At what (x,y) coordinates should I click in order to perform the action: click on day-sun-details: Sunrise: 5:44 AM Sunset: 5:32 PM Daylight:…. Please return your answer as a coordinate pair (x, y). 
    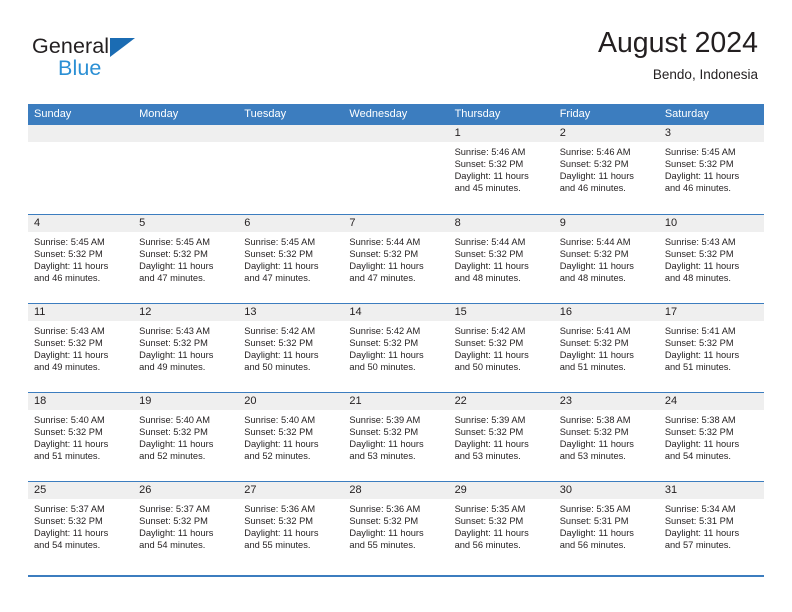
    Looking at the image, I should click on (395, 258).